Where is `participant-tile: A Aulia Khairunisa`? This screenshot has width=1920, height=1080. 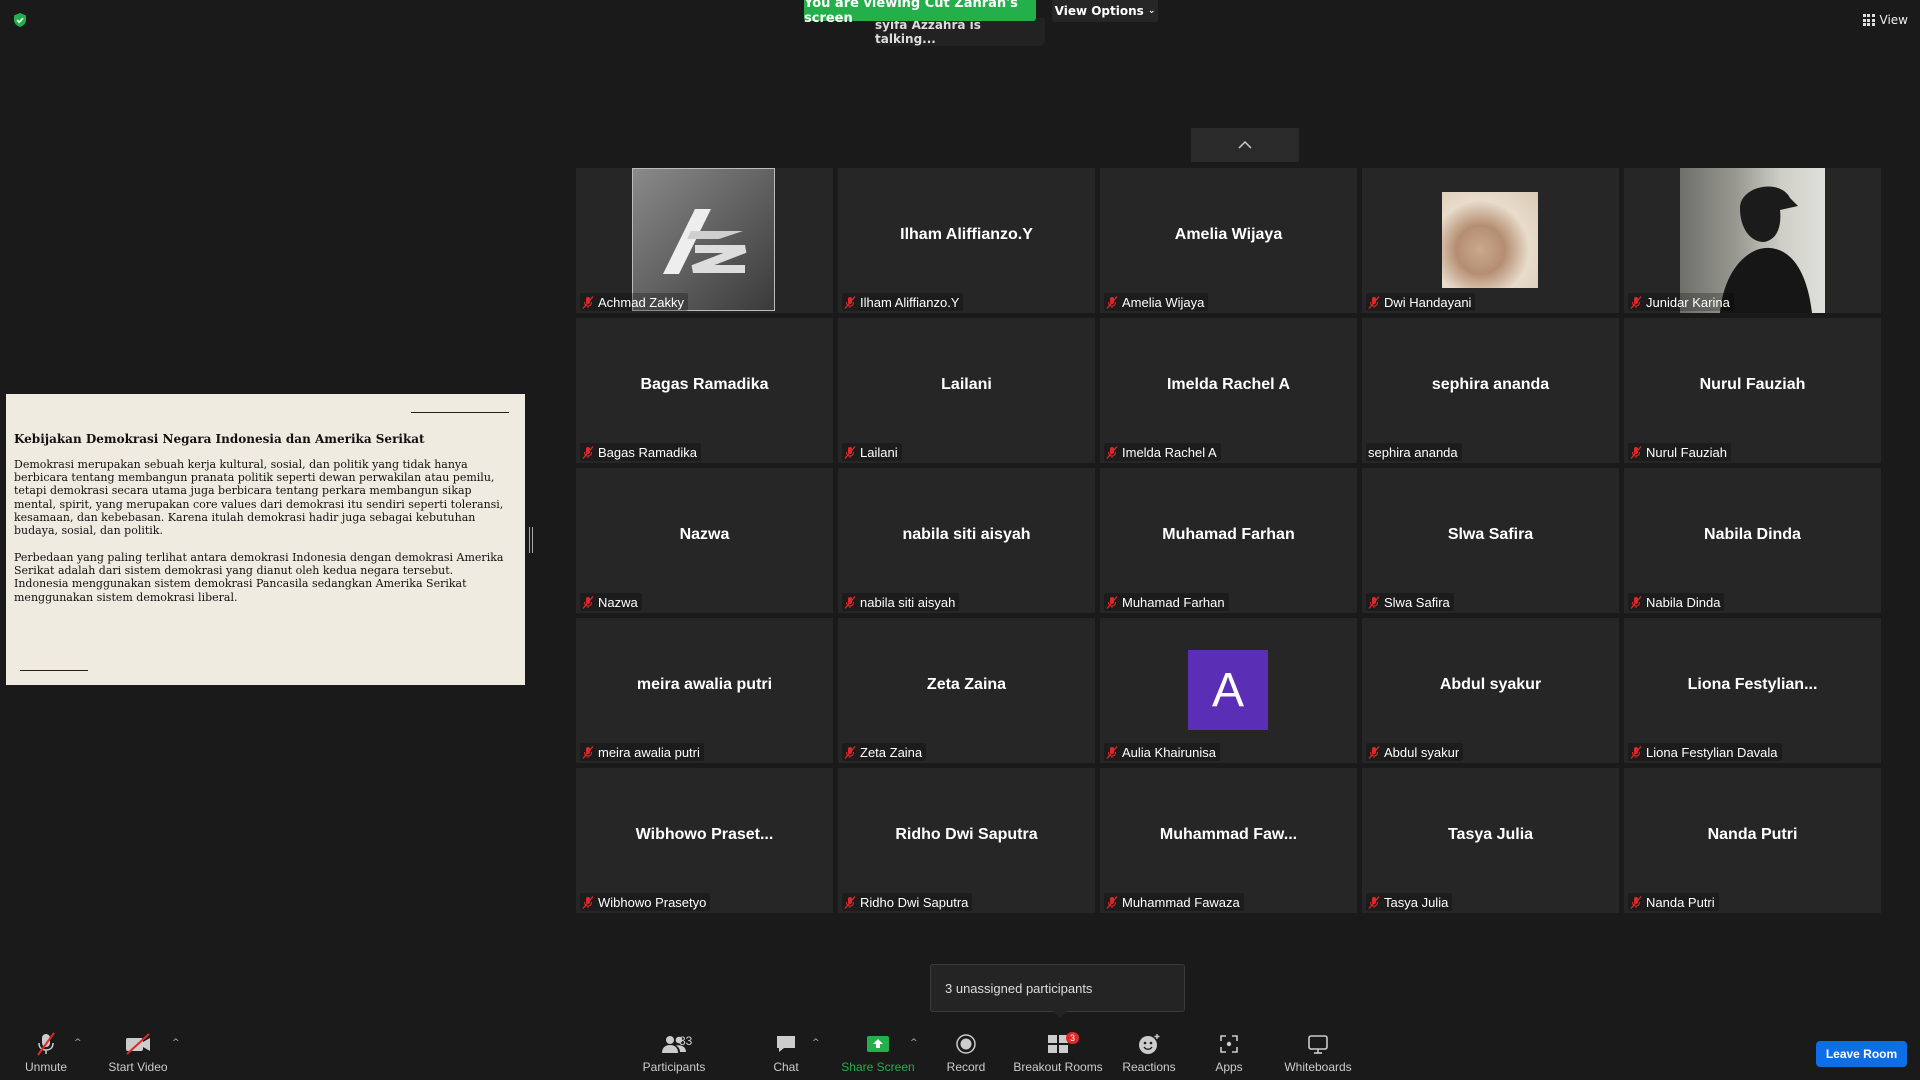 participant-tile: A Aulia Khairunisa is located at coordinates (1228, 690).